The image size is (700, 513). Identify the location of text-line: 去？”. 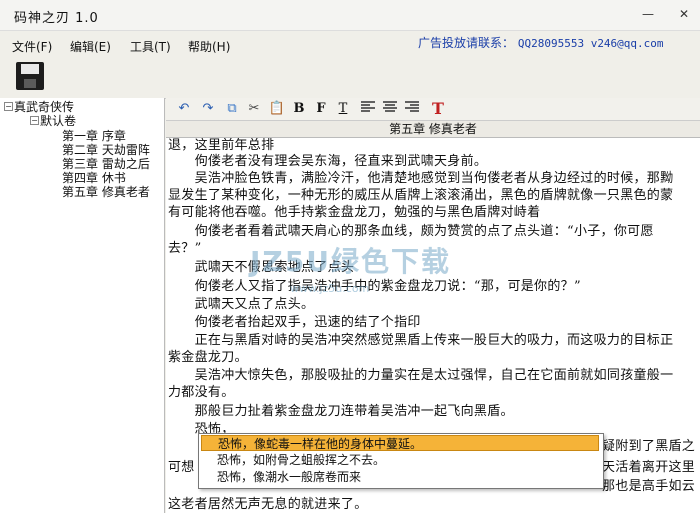
(185, 248).